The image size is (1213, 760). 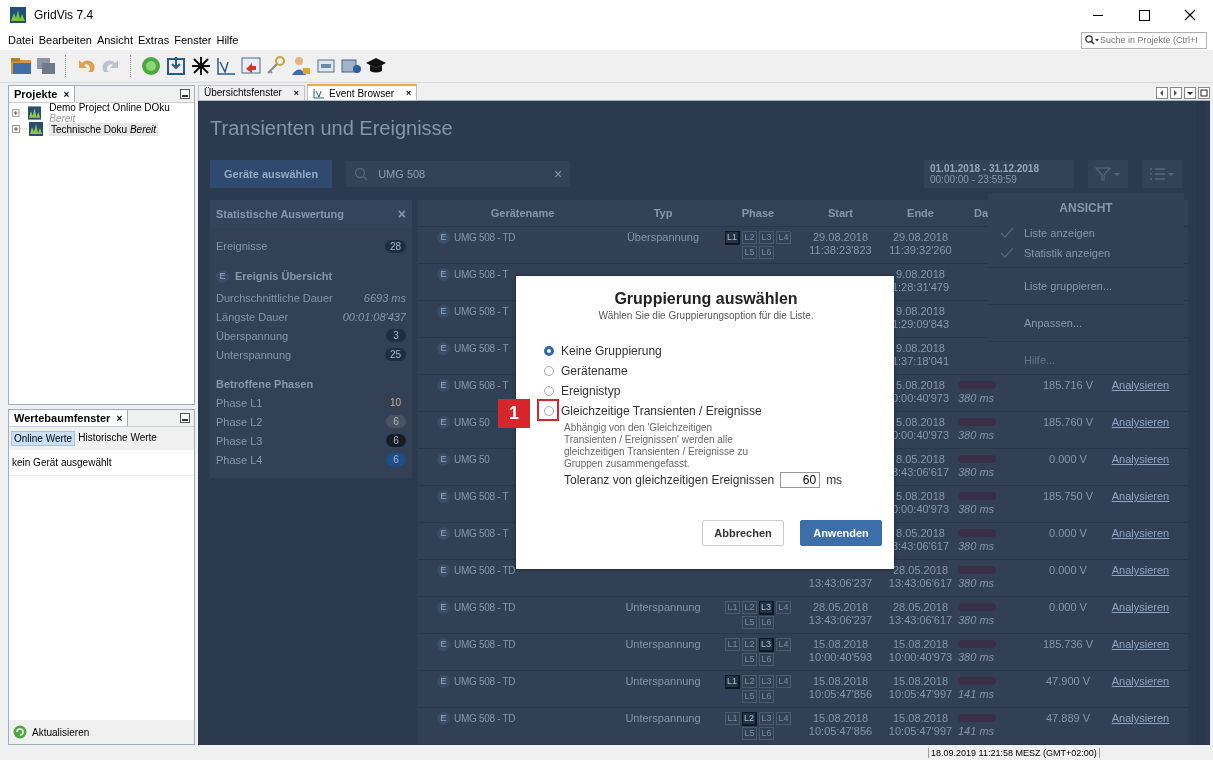 What do you see at coordinates (1068, 496) in the screenshot?
I see `peak-value: 185.750 V` at bounding box center [1068, 496].